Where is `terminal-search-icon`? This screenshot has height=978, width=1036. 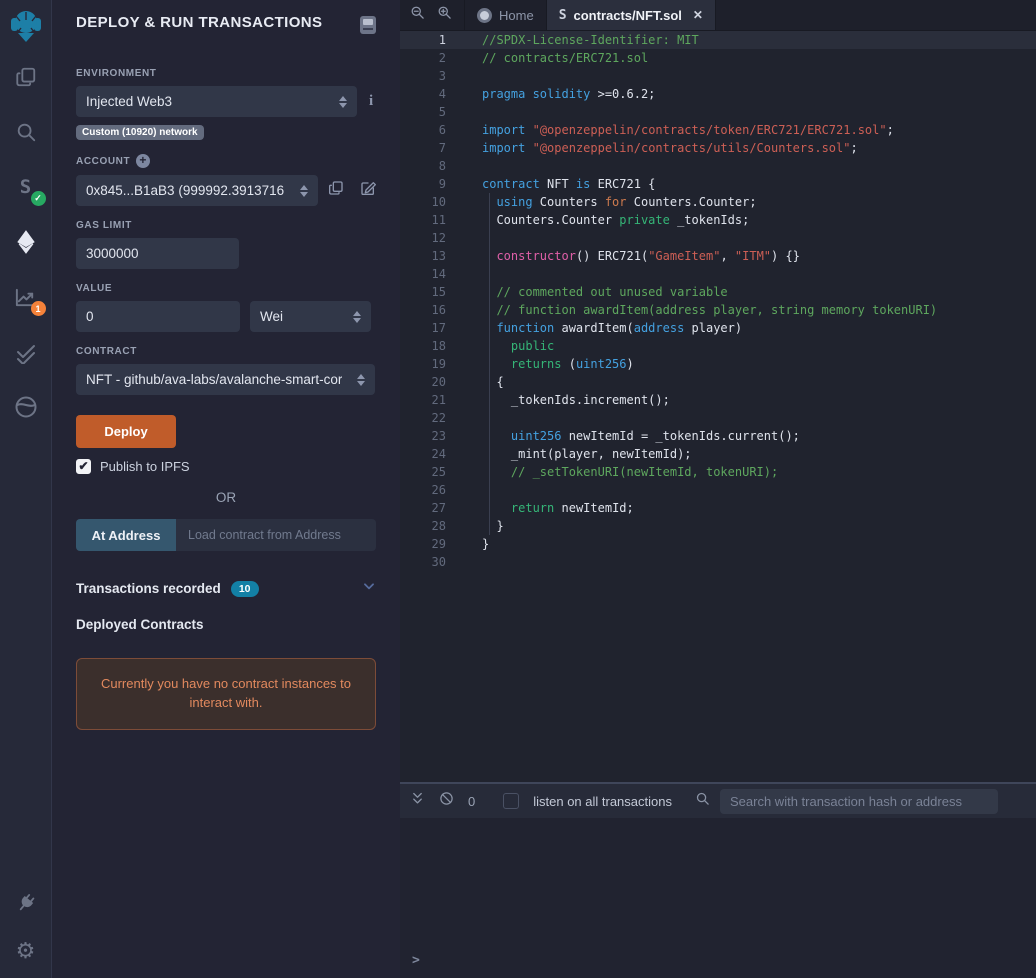
terminal-search-icon is located at coordinates (702, 801).